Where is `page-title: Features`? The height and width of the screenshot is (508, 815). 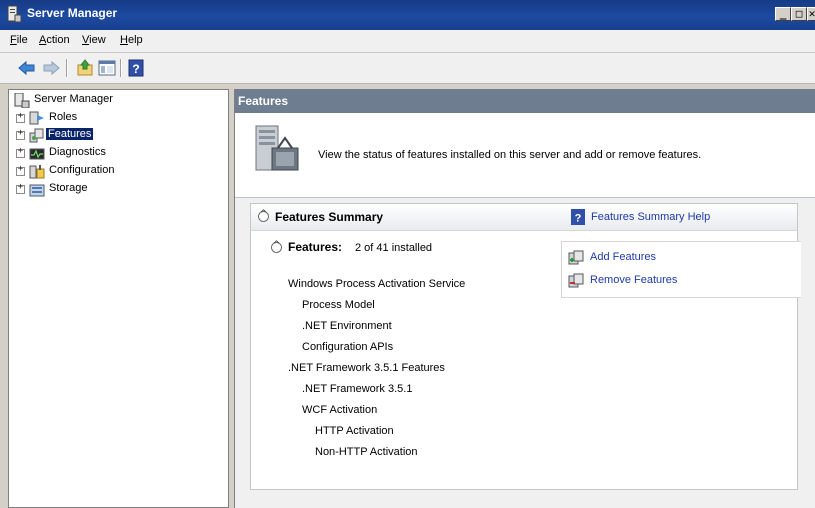
page-title: Features is located at coordinates (263, 101).